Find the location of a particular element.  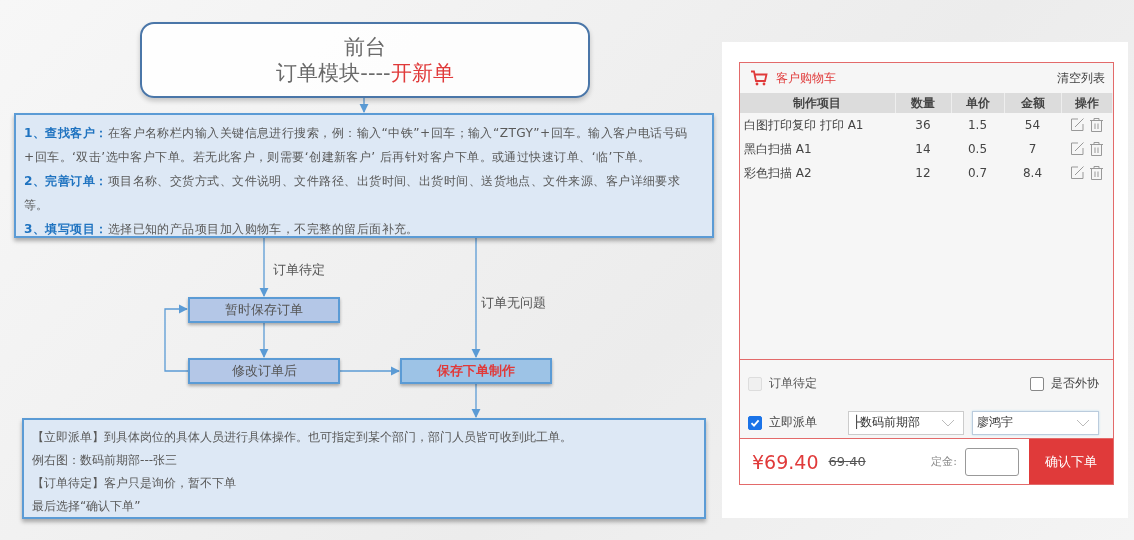

checkbox-label: 订单待定 is located at coordinates (793, 384).